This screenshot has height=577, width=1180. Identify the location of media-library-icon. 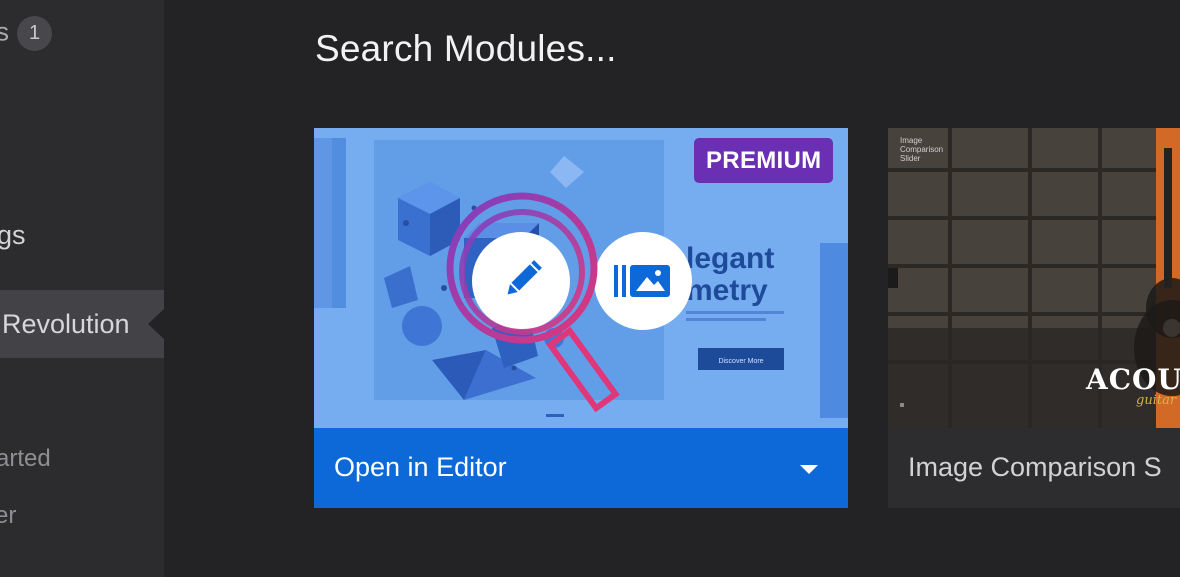
(642, 281).